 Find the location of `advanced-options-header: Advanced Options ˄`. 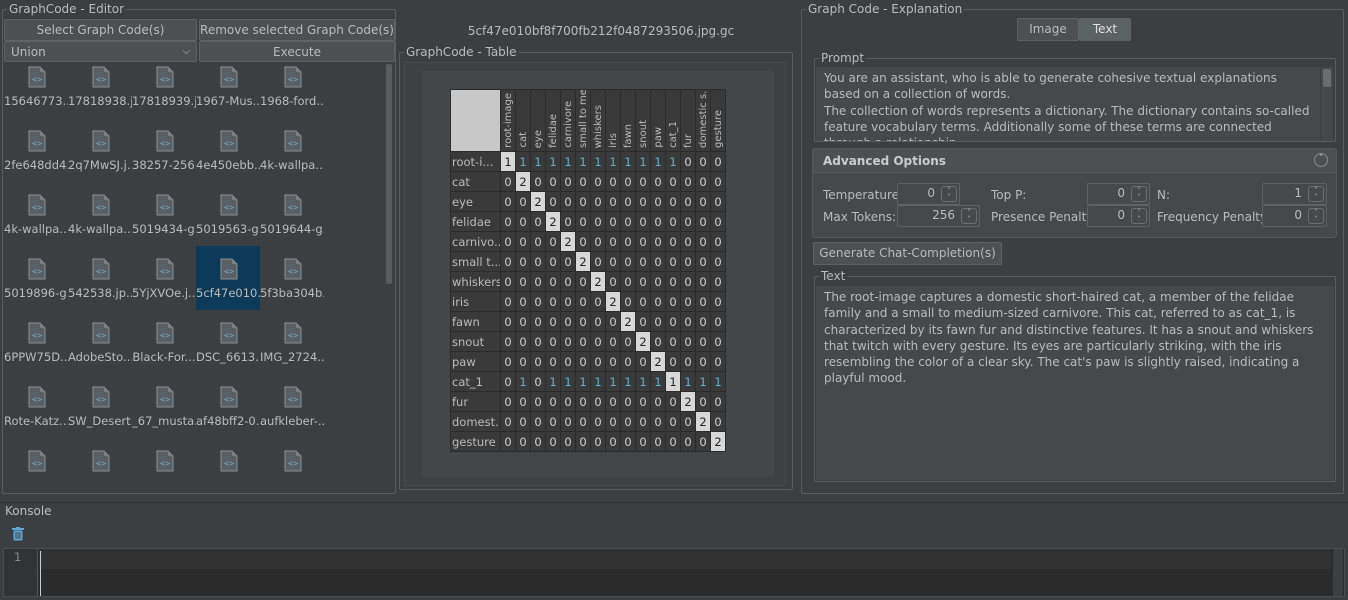

advanced-options-header: Advanced Options ˄ is located at coordinates (1074, 161).